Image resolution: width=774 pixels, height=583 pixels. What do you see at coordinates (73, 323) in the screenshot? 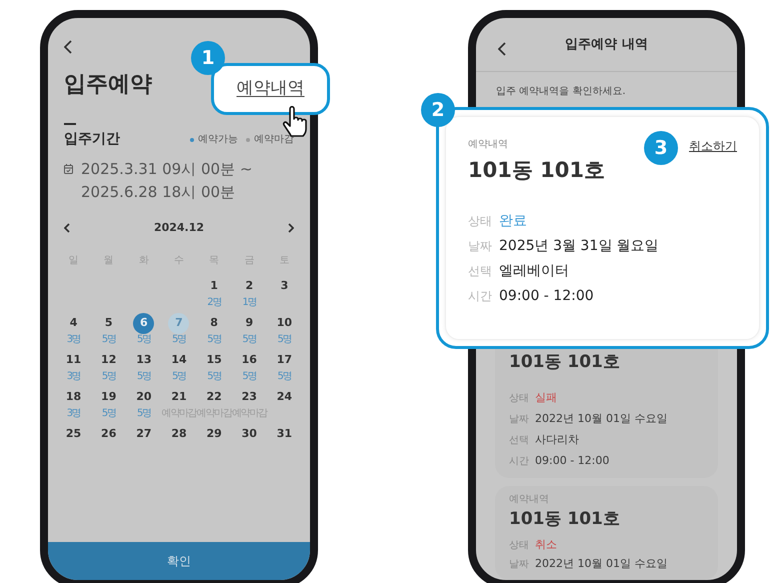
I see `calendar-day: 4` at bounding box center [73, 323].